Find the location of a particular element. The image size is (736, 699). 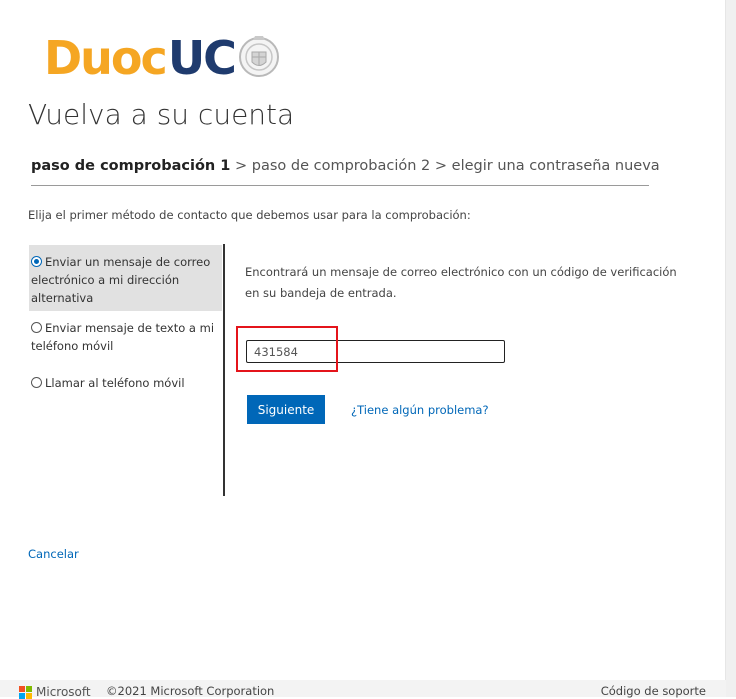

cancel-link: Cancelar is located at coordinates (53, 554).